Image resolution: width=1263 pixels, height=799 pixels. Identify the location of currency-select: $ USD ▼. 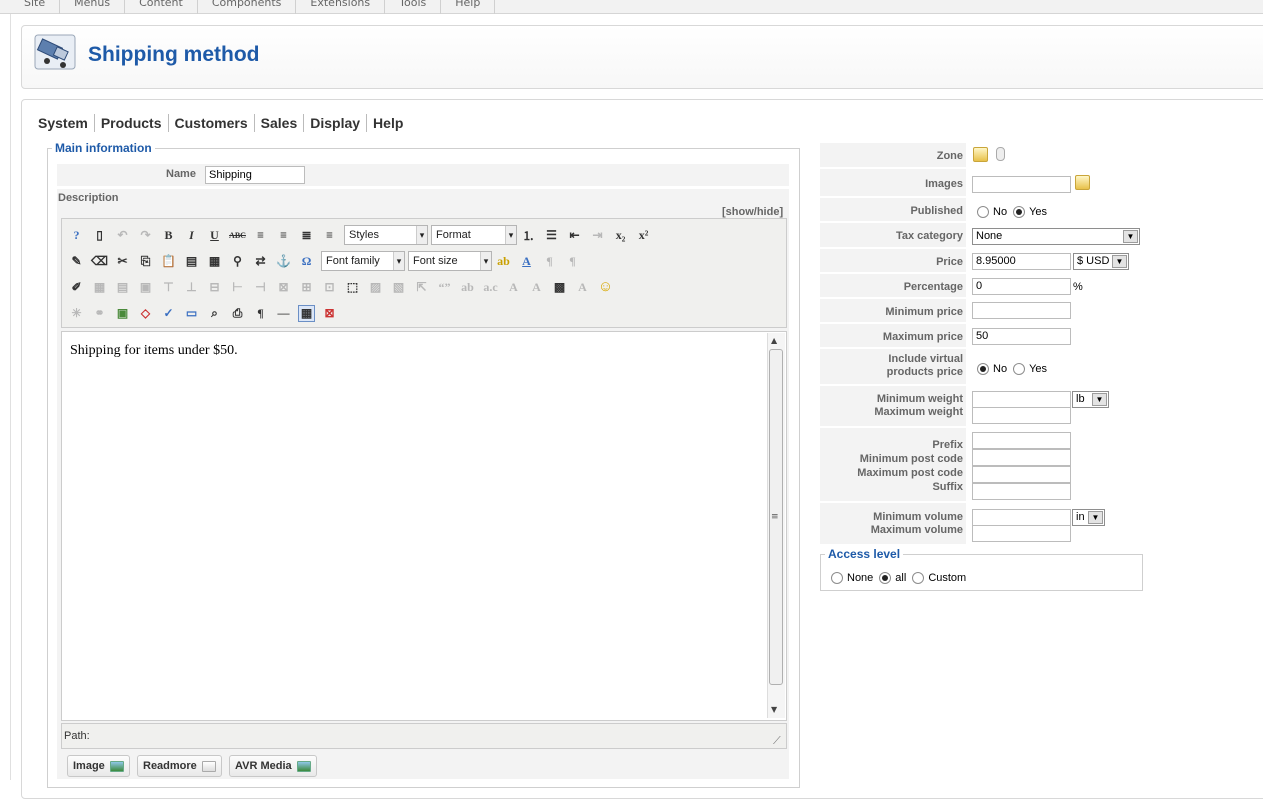
(1101, 261).